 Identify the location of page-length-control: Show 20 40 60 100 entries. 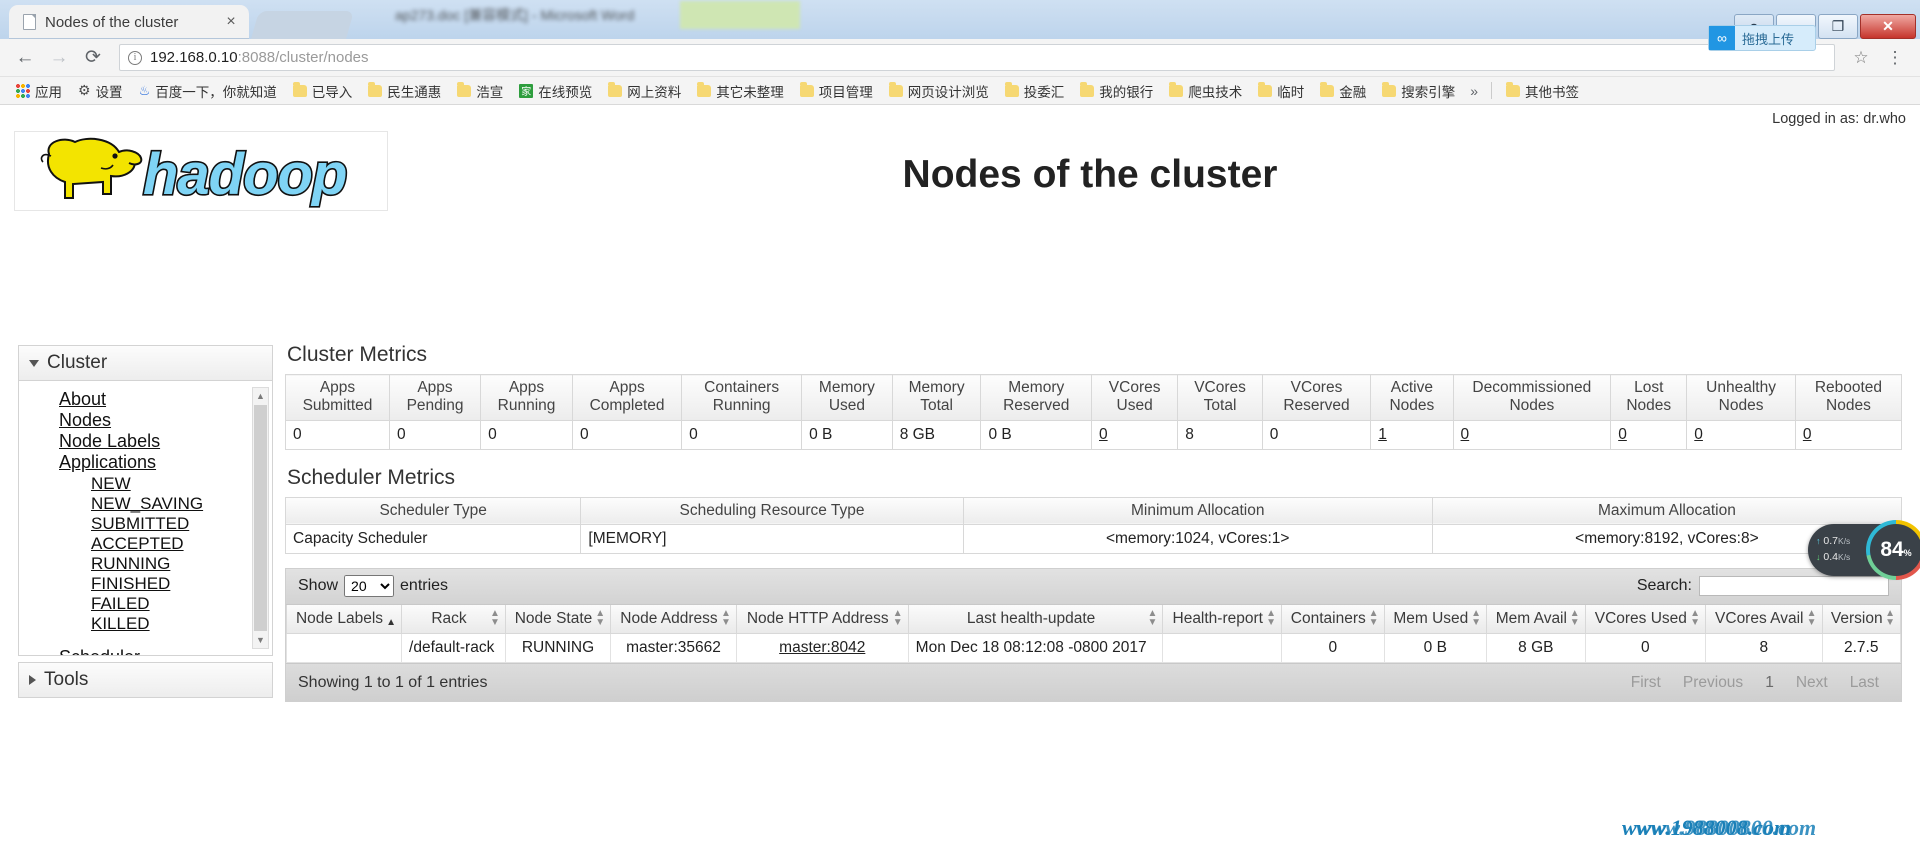
(373, 586).